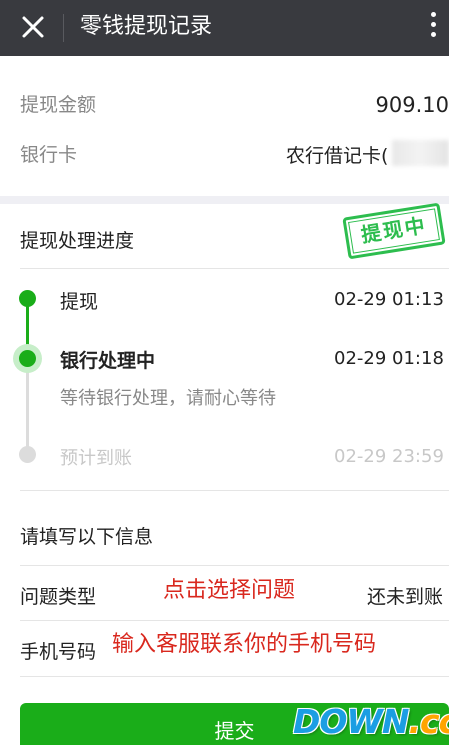 The width and height of the screenshot is (449, 745). What do you see at coordinates (168, 398) in the screenshot?
I see `step-description: 等待银行处理，请耐心等待` at bounding box center [168, 398].